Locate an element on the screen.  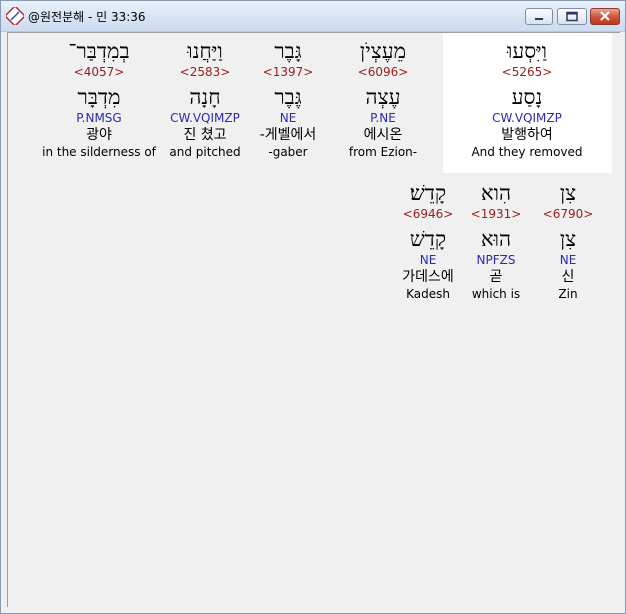
lemma: מִדְבָּר is located at coordinates (99, 97).